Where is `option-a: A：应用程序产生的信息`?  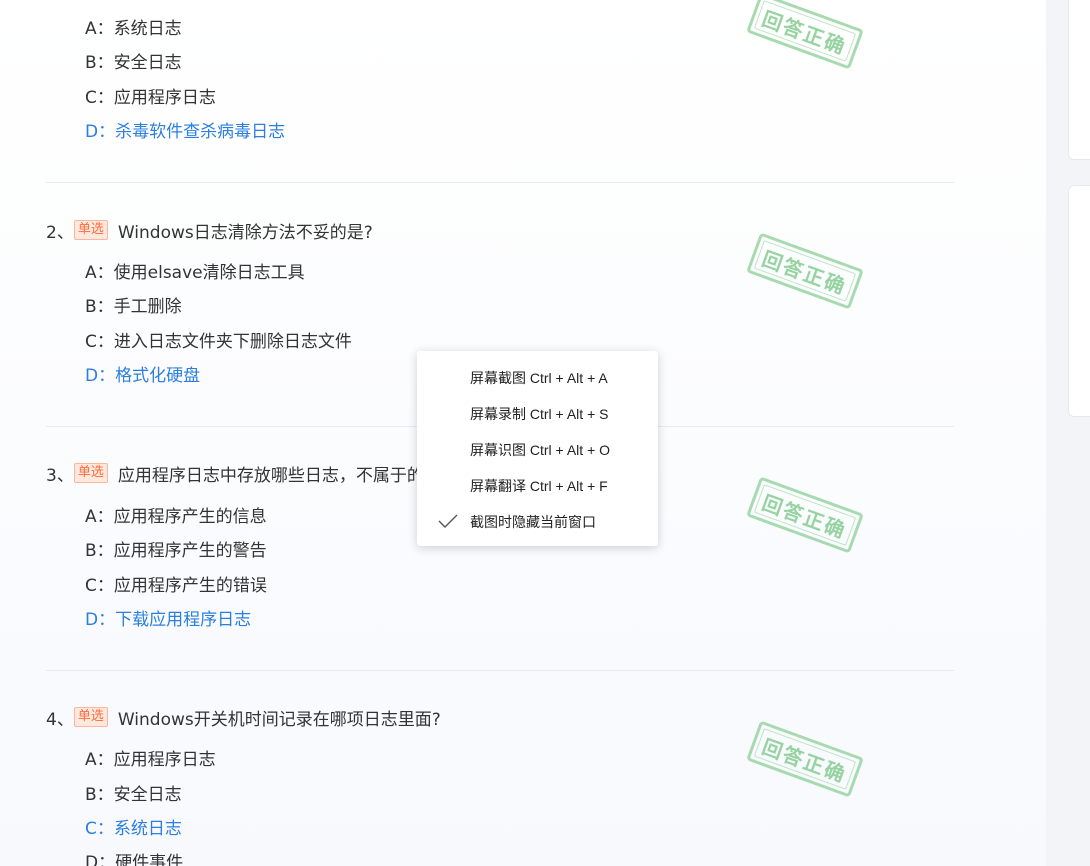
option-a: A：应用程序产生的信息 is located at coordinates (176, 517).